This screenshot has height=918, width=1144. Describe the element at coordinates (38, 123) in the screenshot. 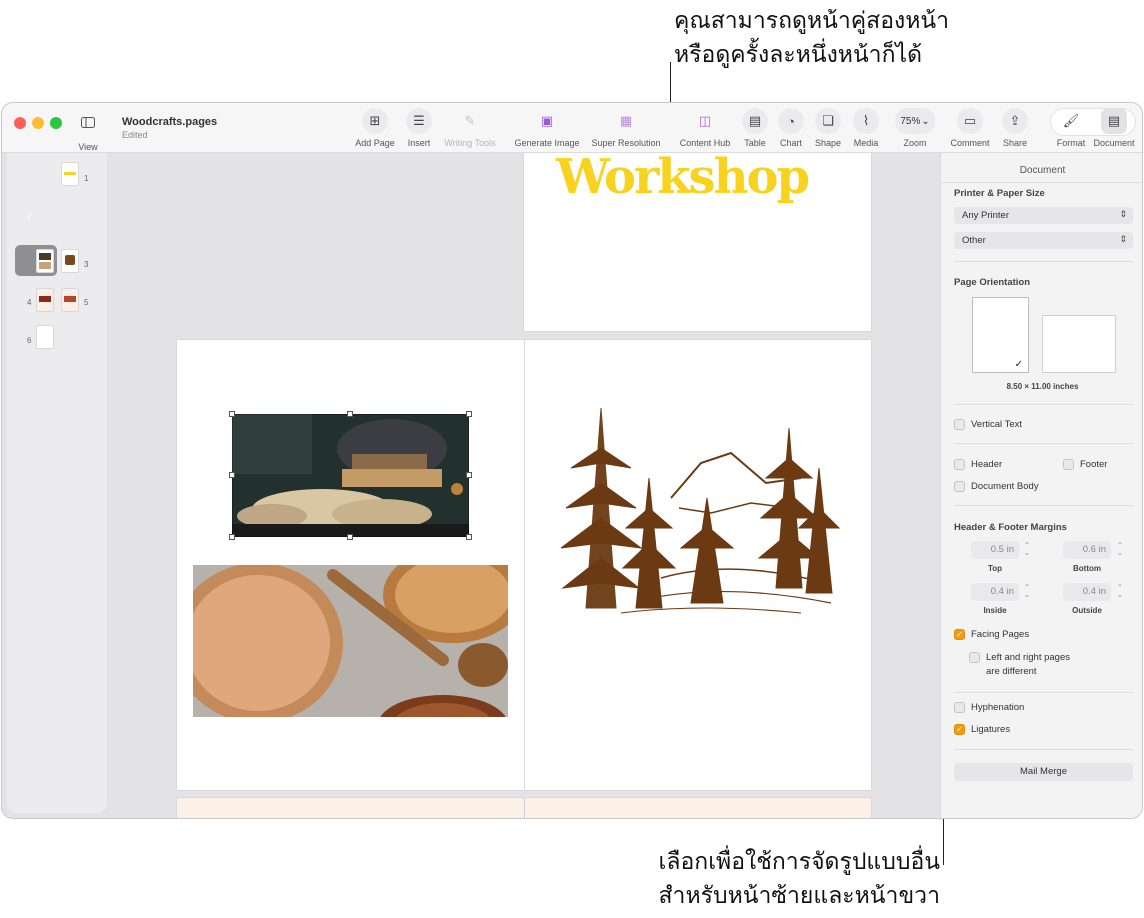

I see `minimize-window-button` at that location.